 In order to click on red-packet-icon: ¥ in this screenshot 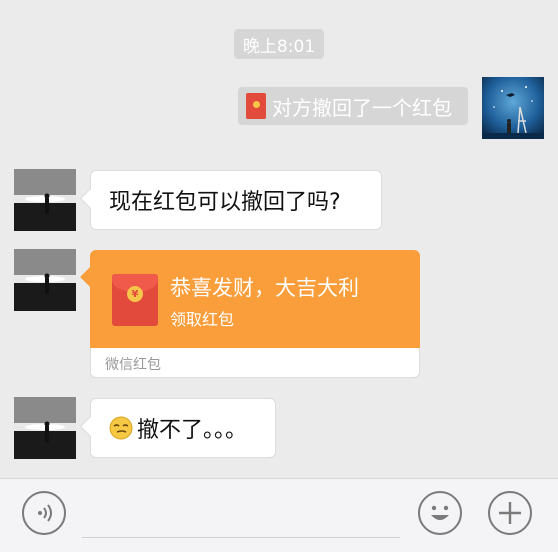, I will do `click(135, 300)`.